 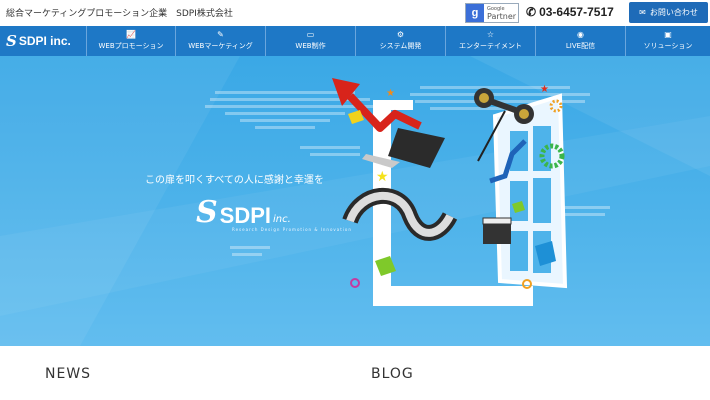 I want to click on chart-icon: 📈, so click(x=131, y=34).